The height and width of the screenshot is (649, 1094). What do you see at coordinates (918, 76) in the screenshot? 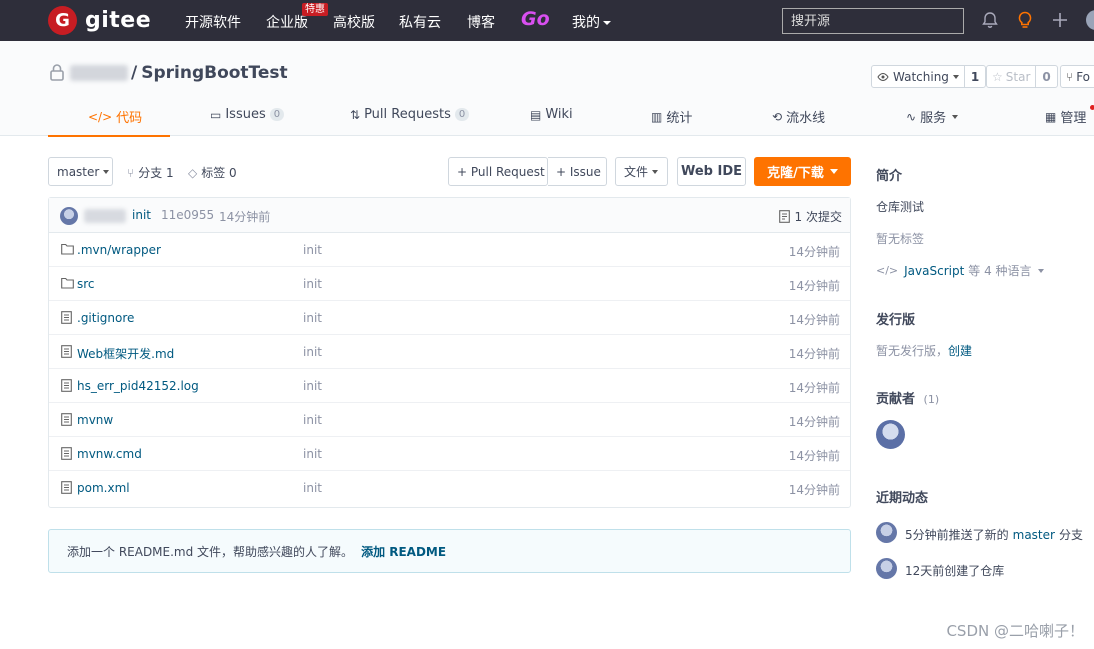
I see `watch-label-seg: Watching` at bounding box center [918, 76].